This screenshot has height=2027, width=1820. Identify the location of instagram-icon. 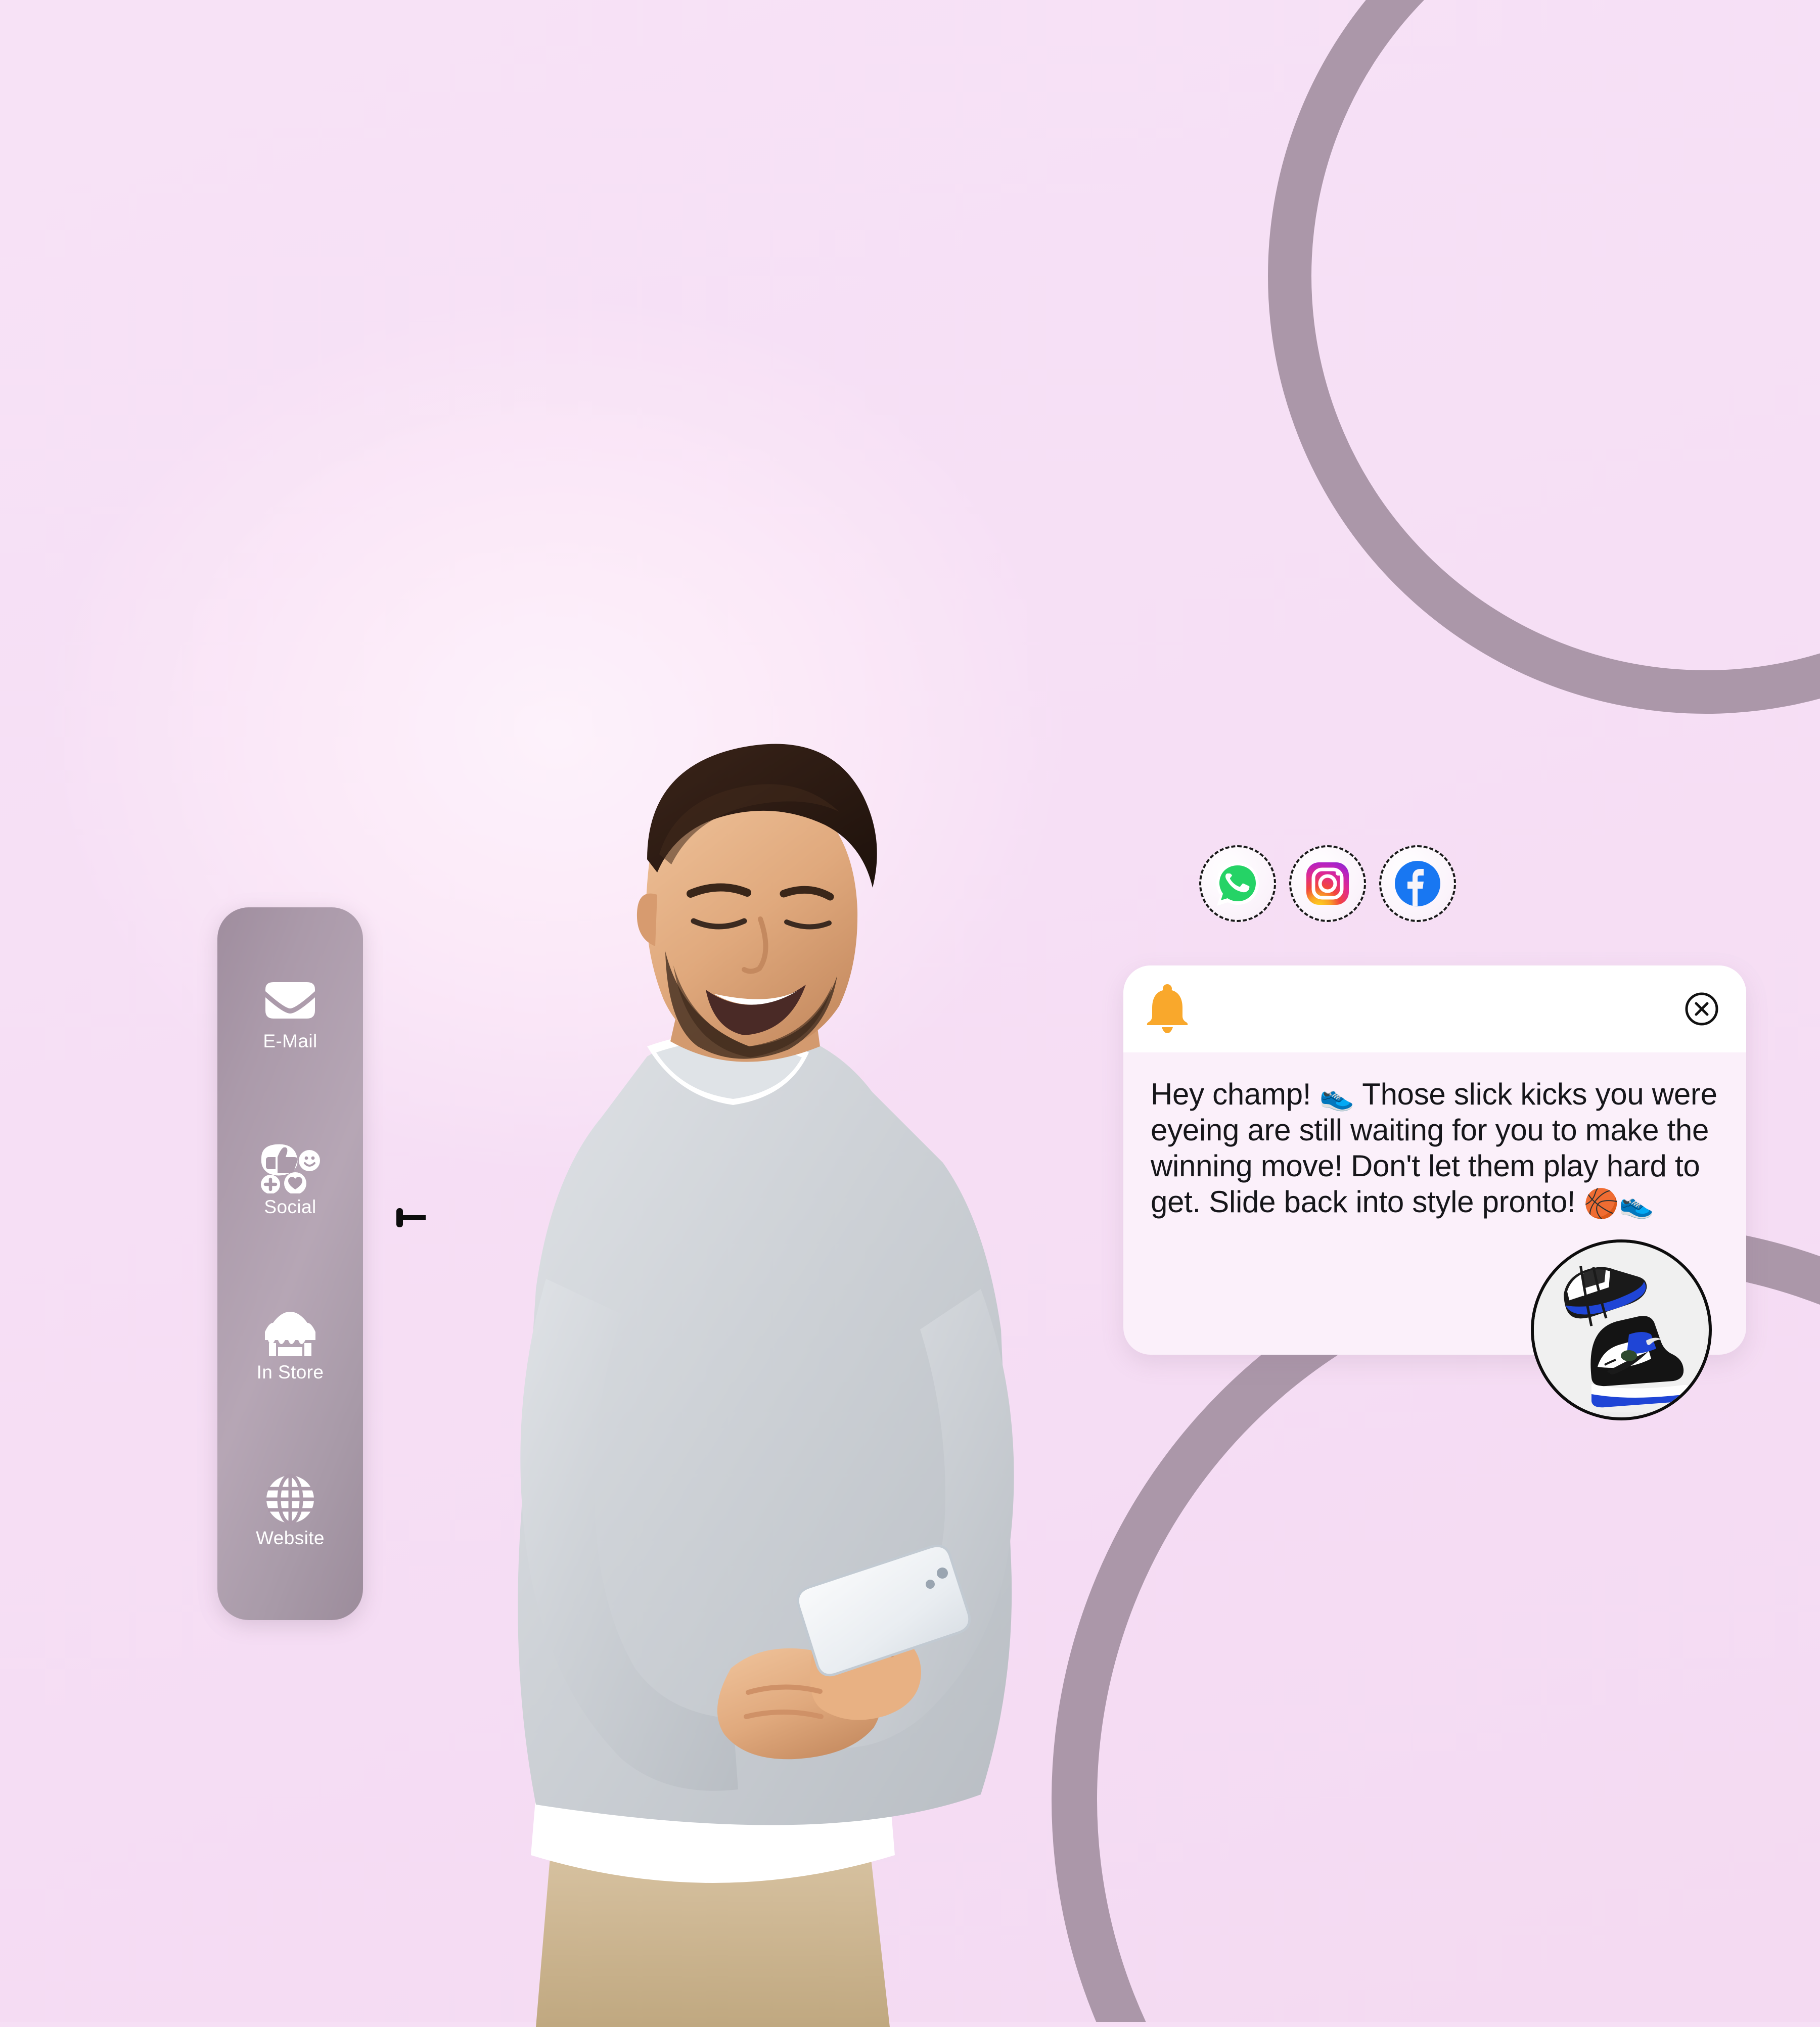
(1327, 883).